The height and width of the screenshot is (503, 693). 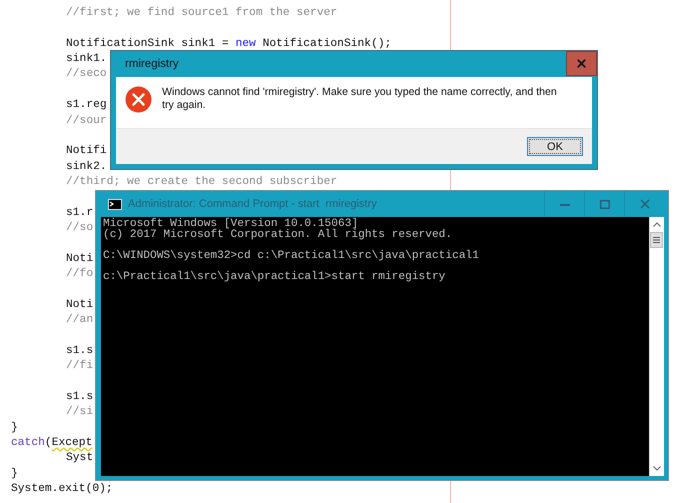 What do you see at coordinates (657, 224) in the screenshot?
I see `up-caret-icon` at bounding box center [657, 224].